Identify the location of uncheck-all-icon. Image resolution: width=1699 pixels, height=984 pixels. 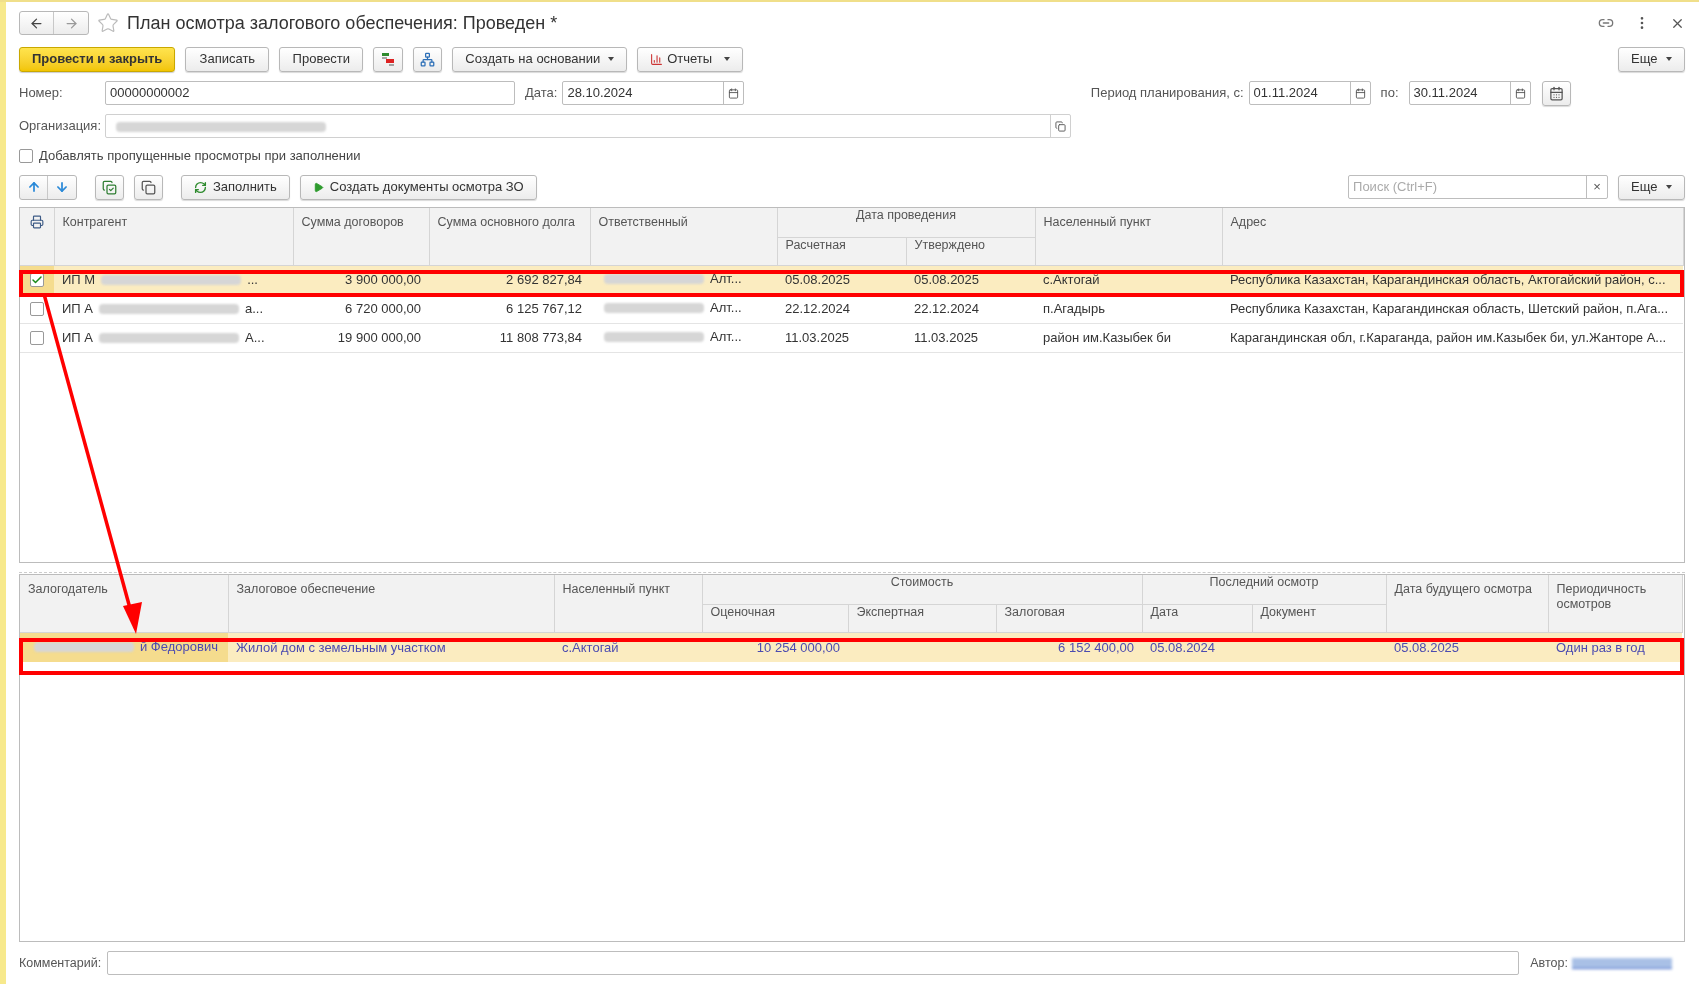
(148, 187).